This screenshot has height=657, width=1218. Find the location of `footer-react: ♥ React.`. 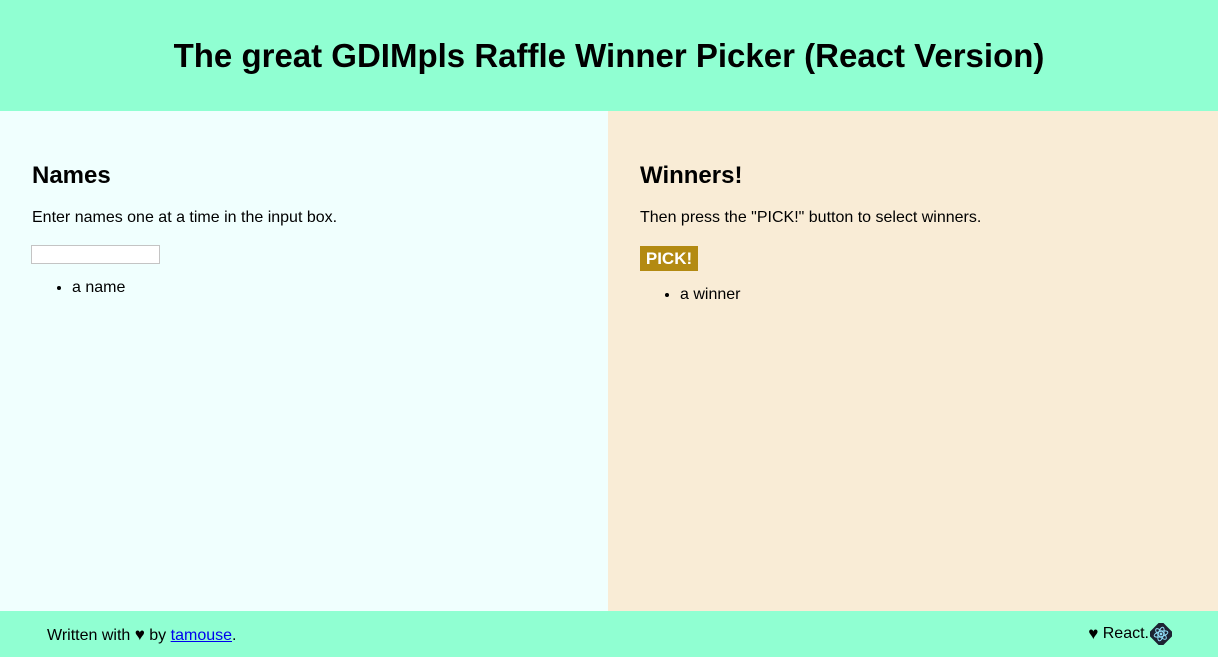

footer-react: ♥ React. is located at coordinates (1130, 634).